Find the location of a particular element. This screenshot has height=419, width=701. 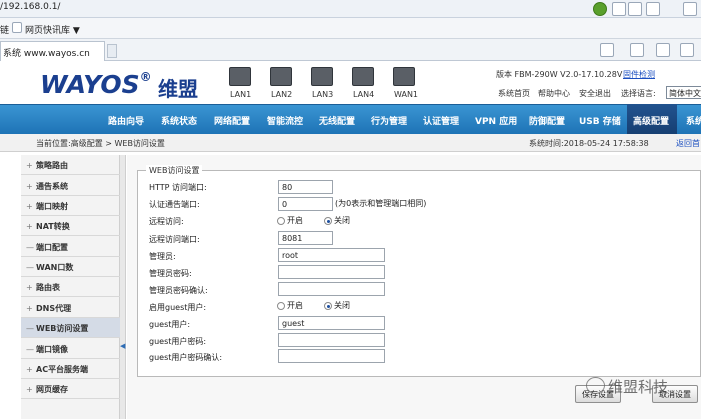

favorites-bar is located at coordinates (350, 28).